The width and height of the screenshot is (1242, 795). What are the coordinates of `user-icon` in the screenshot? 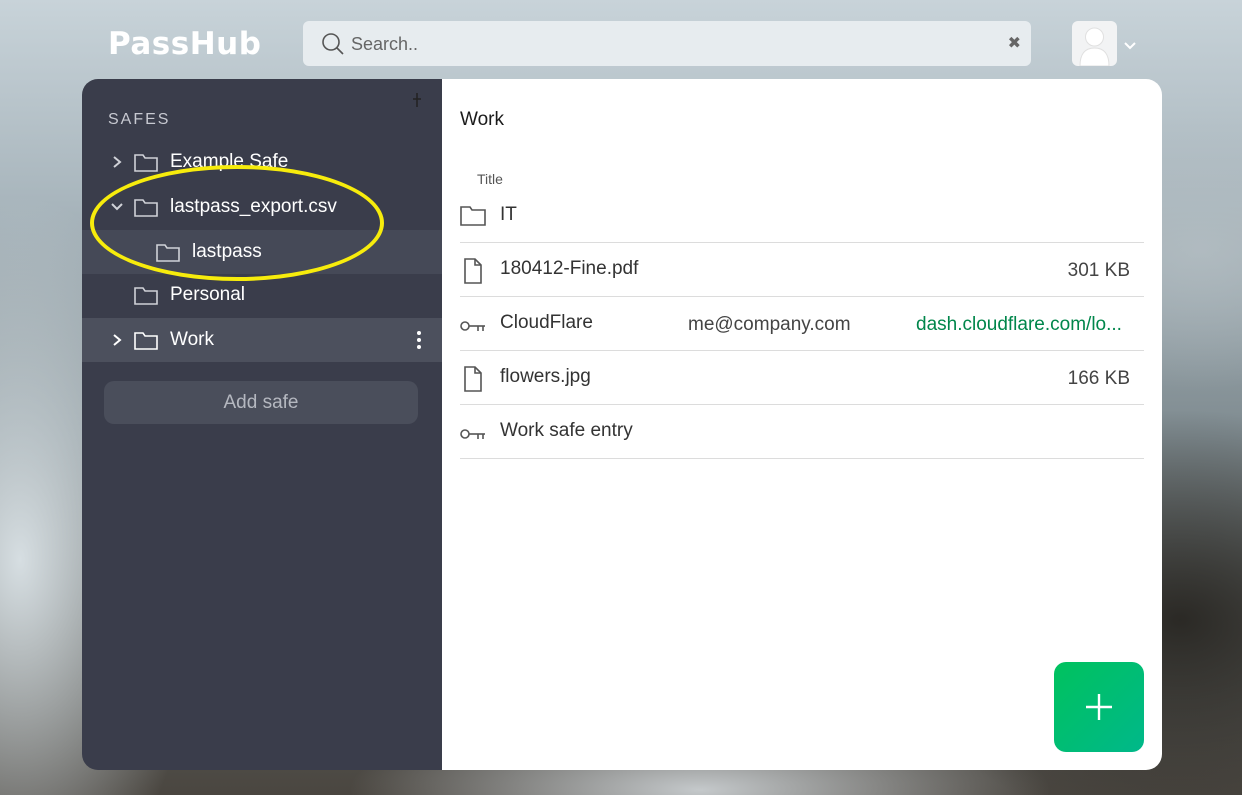 It's located at (1094, 46).